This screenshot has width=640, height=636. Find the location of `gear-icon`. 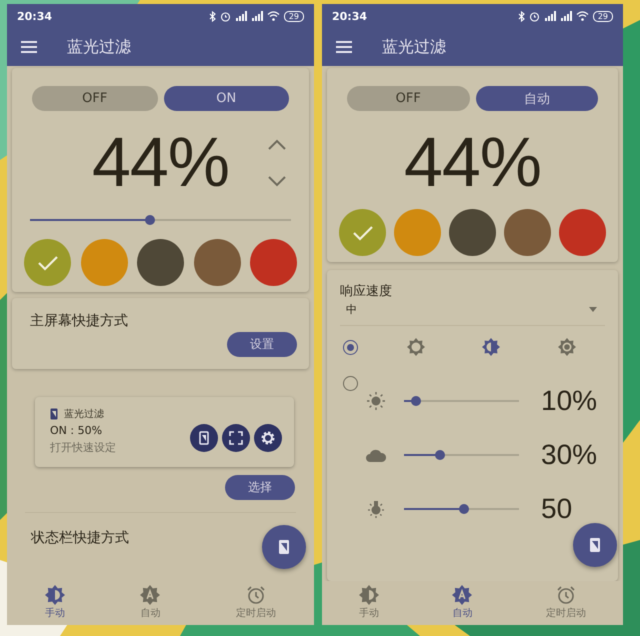

gear-icon is located at coordinates (567, 347).